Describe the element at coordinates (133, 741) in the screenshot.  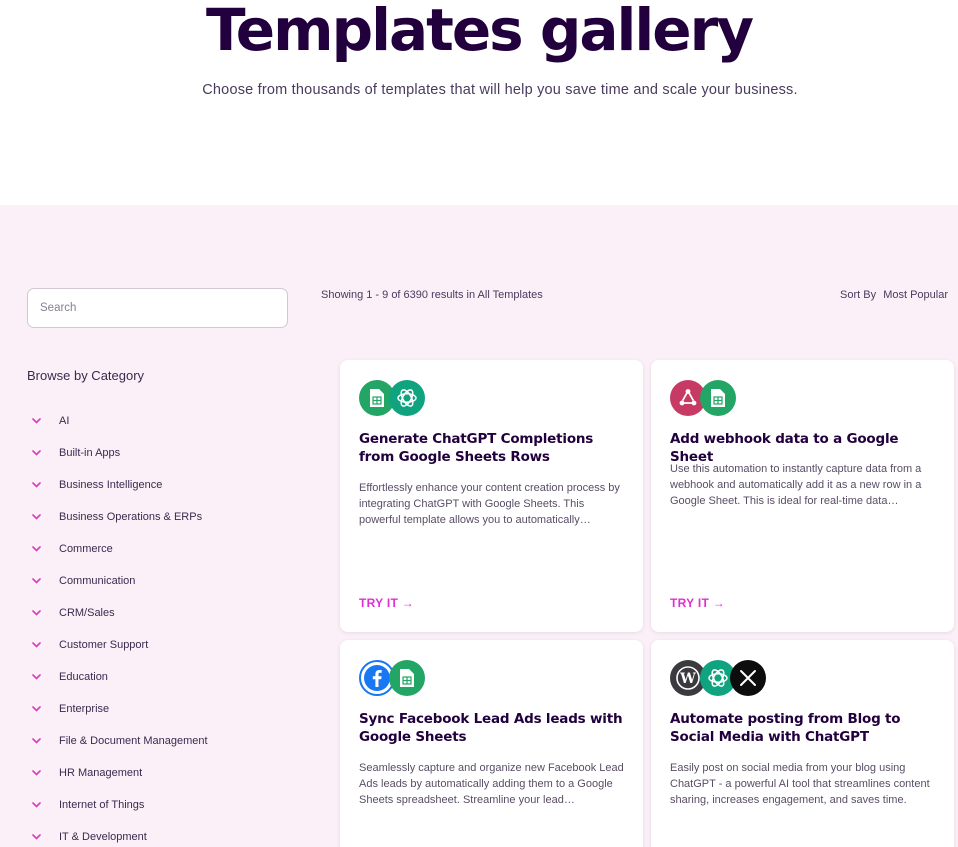
I see `category-label: File & Document Management` at that location.